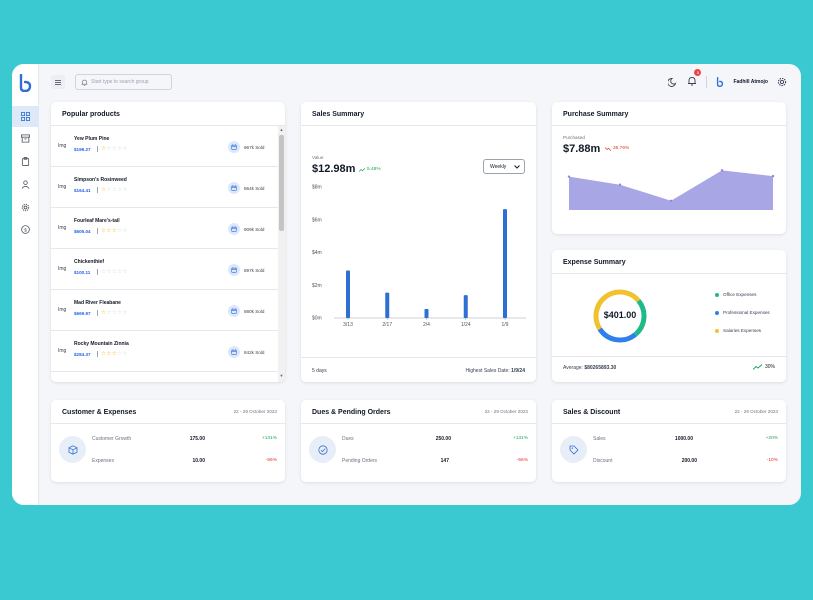 The width and height of the screenshot is (813, 600). I want to click on expenses-value: 10.00, so click(198, 461).